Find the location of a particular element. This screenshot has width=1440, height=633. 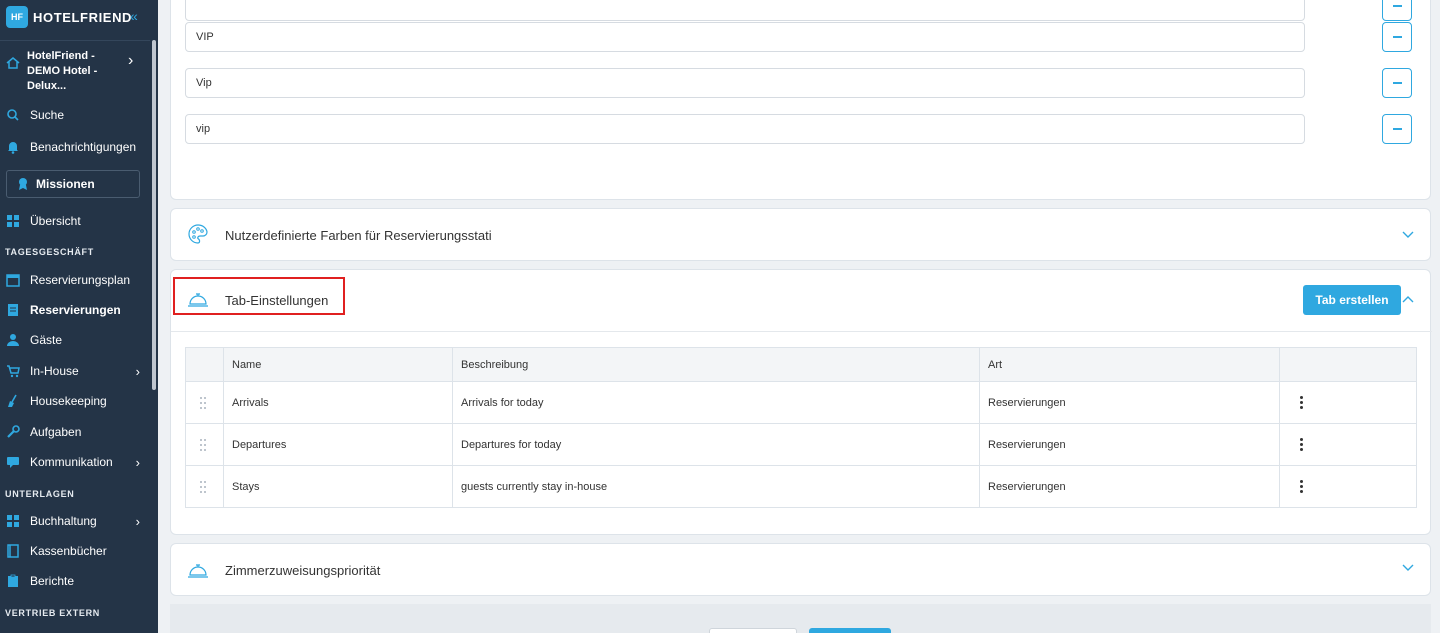

save-button is located at coordinates (850, 630).